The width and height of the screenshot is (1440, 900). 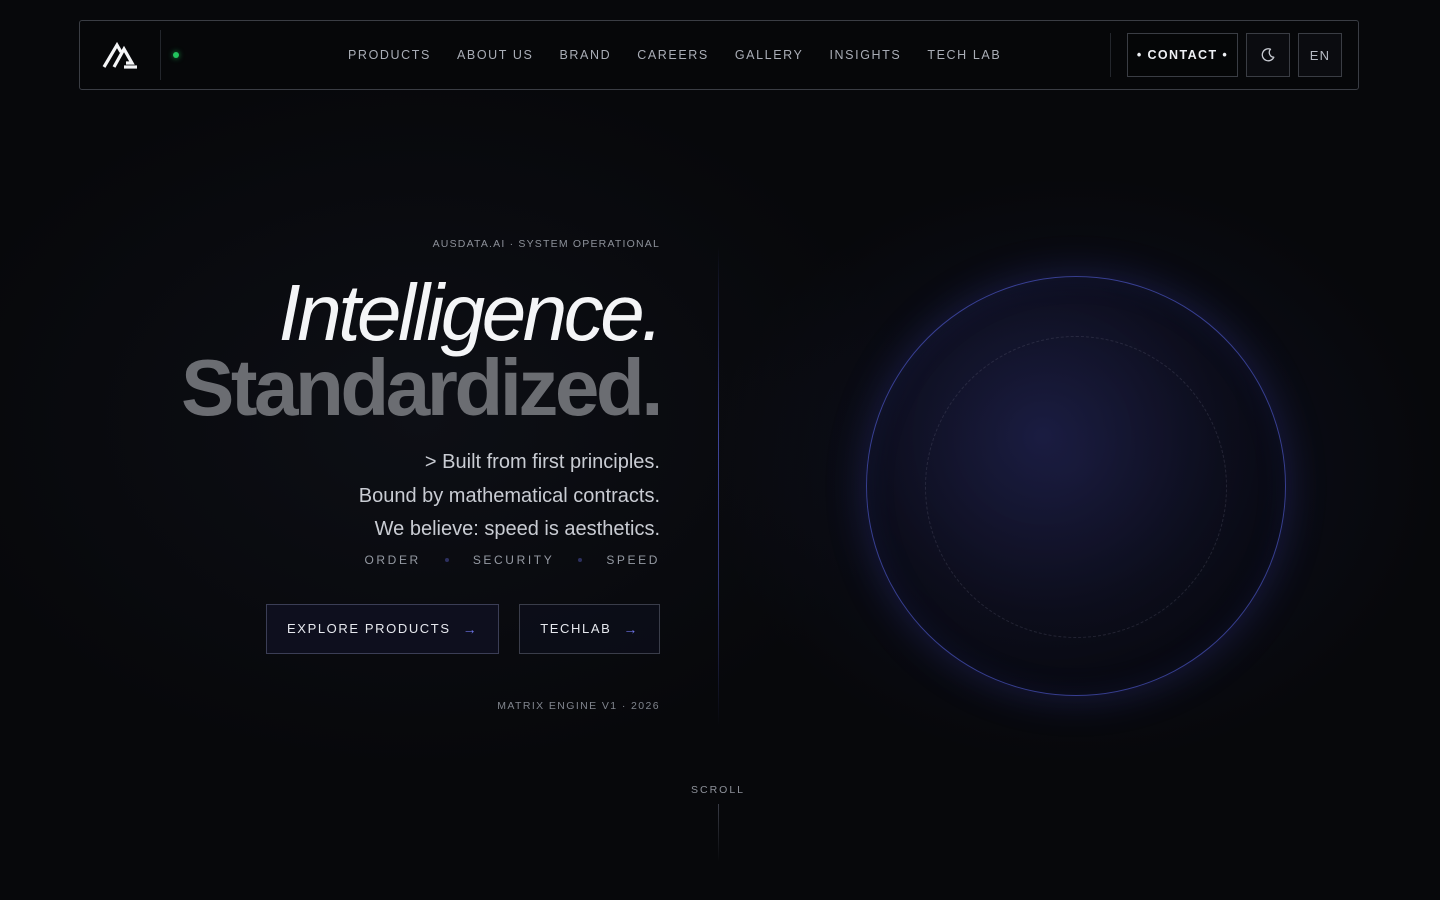 What do you see at coordinates (517, 529) in the screenshot?
I see `description-line: We believe: speed is aesthetics.` at bounding box center [517, 529].